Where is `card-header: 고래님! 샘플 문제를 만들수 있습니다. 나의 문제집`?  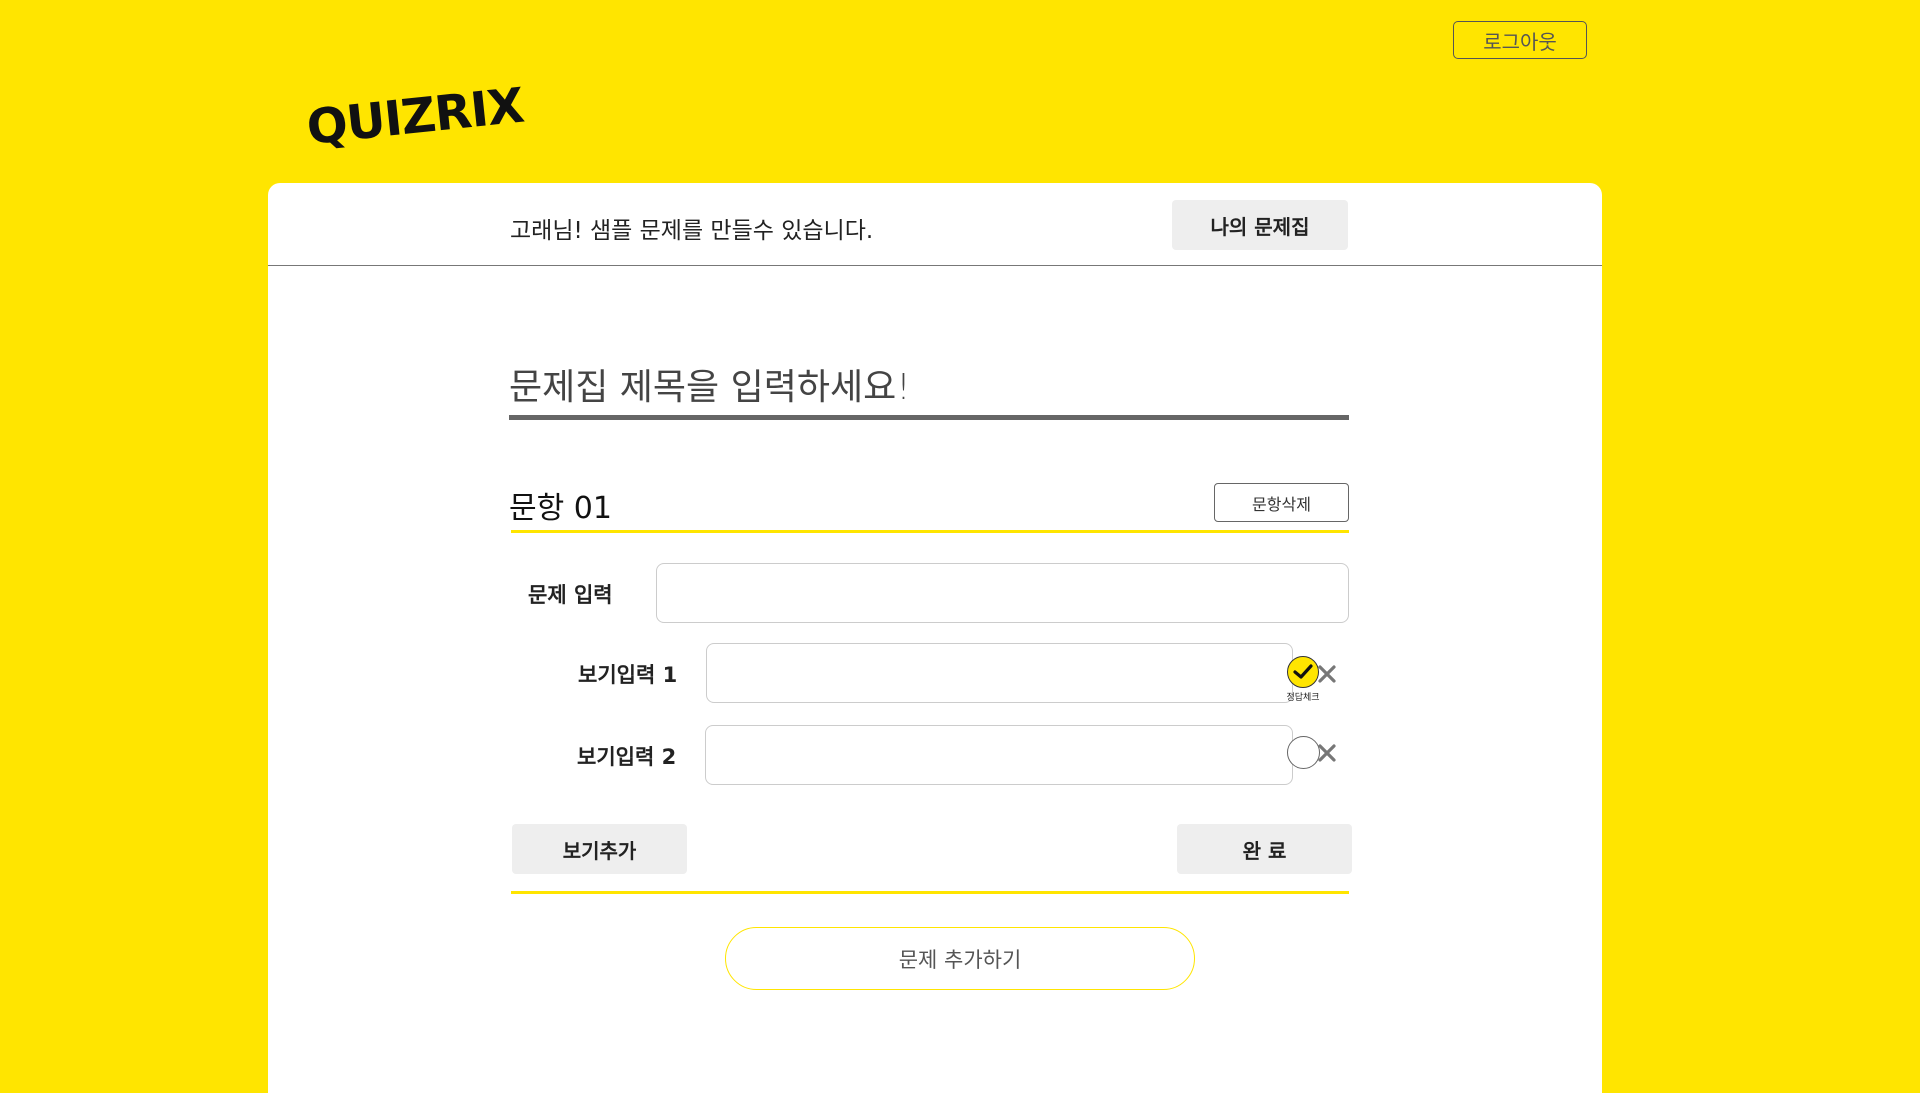 card-header: 고래님! 샘플 문제를 만들수 있습니다. 나의 문제집 is located at coordinates (935, 224).